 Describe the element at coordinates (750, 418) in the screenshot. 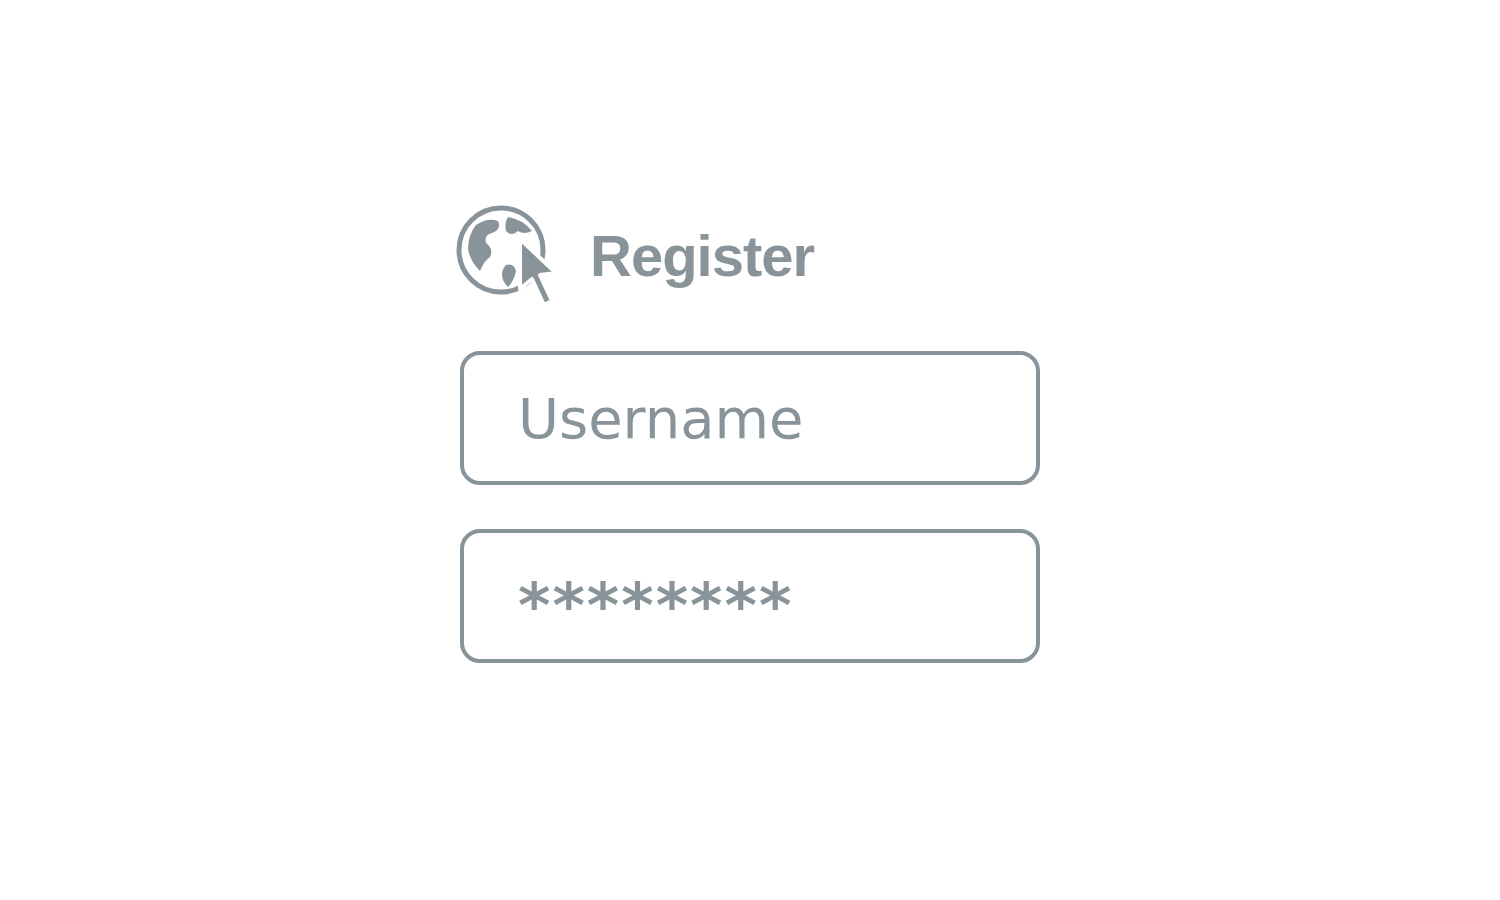

I see `username-field: Username` at that location.